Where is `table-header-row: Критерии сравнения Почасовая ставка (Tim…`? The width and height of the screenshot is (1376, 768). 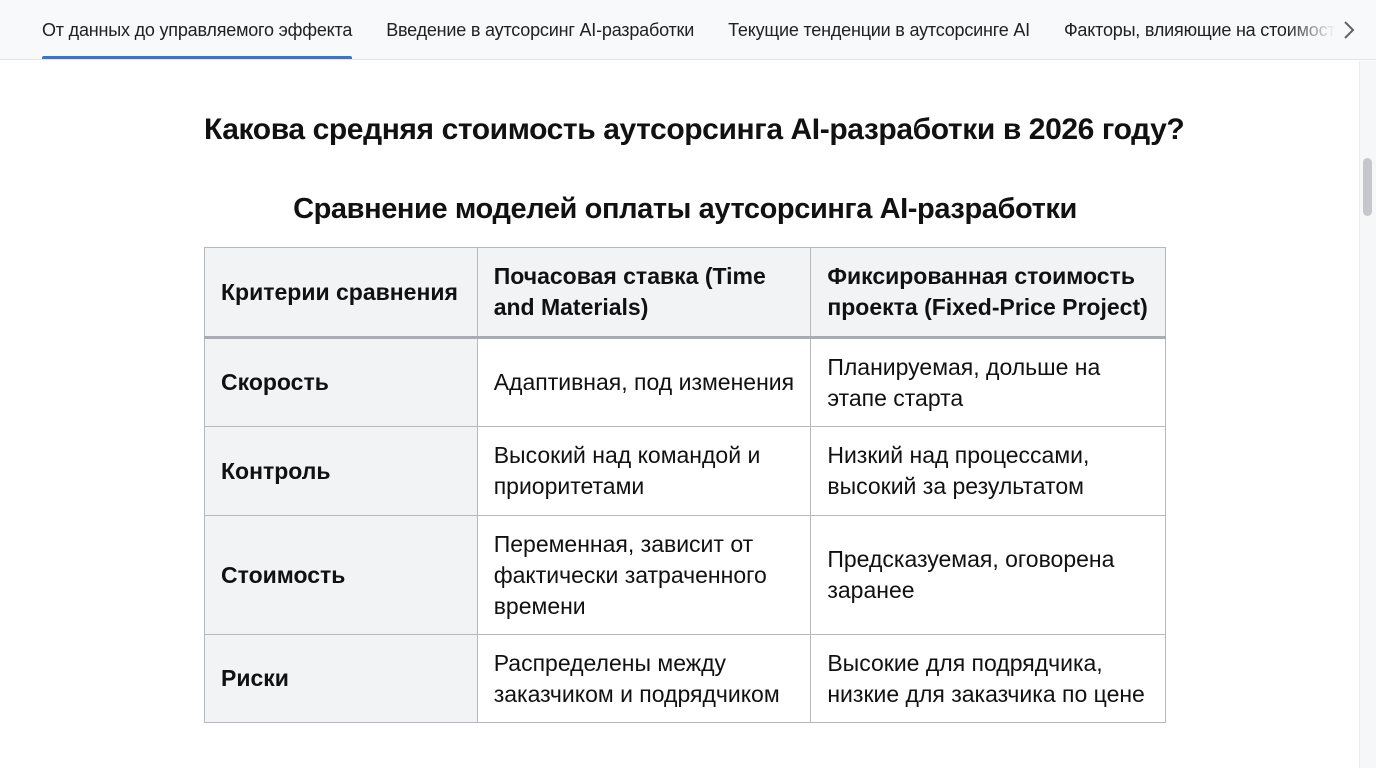 table-header-row: Критерии сравнения Почасовая ставка (Tim… is located at coordinates (685, 292).